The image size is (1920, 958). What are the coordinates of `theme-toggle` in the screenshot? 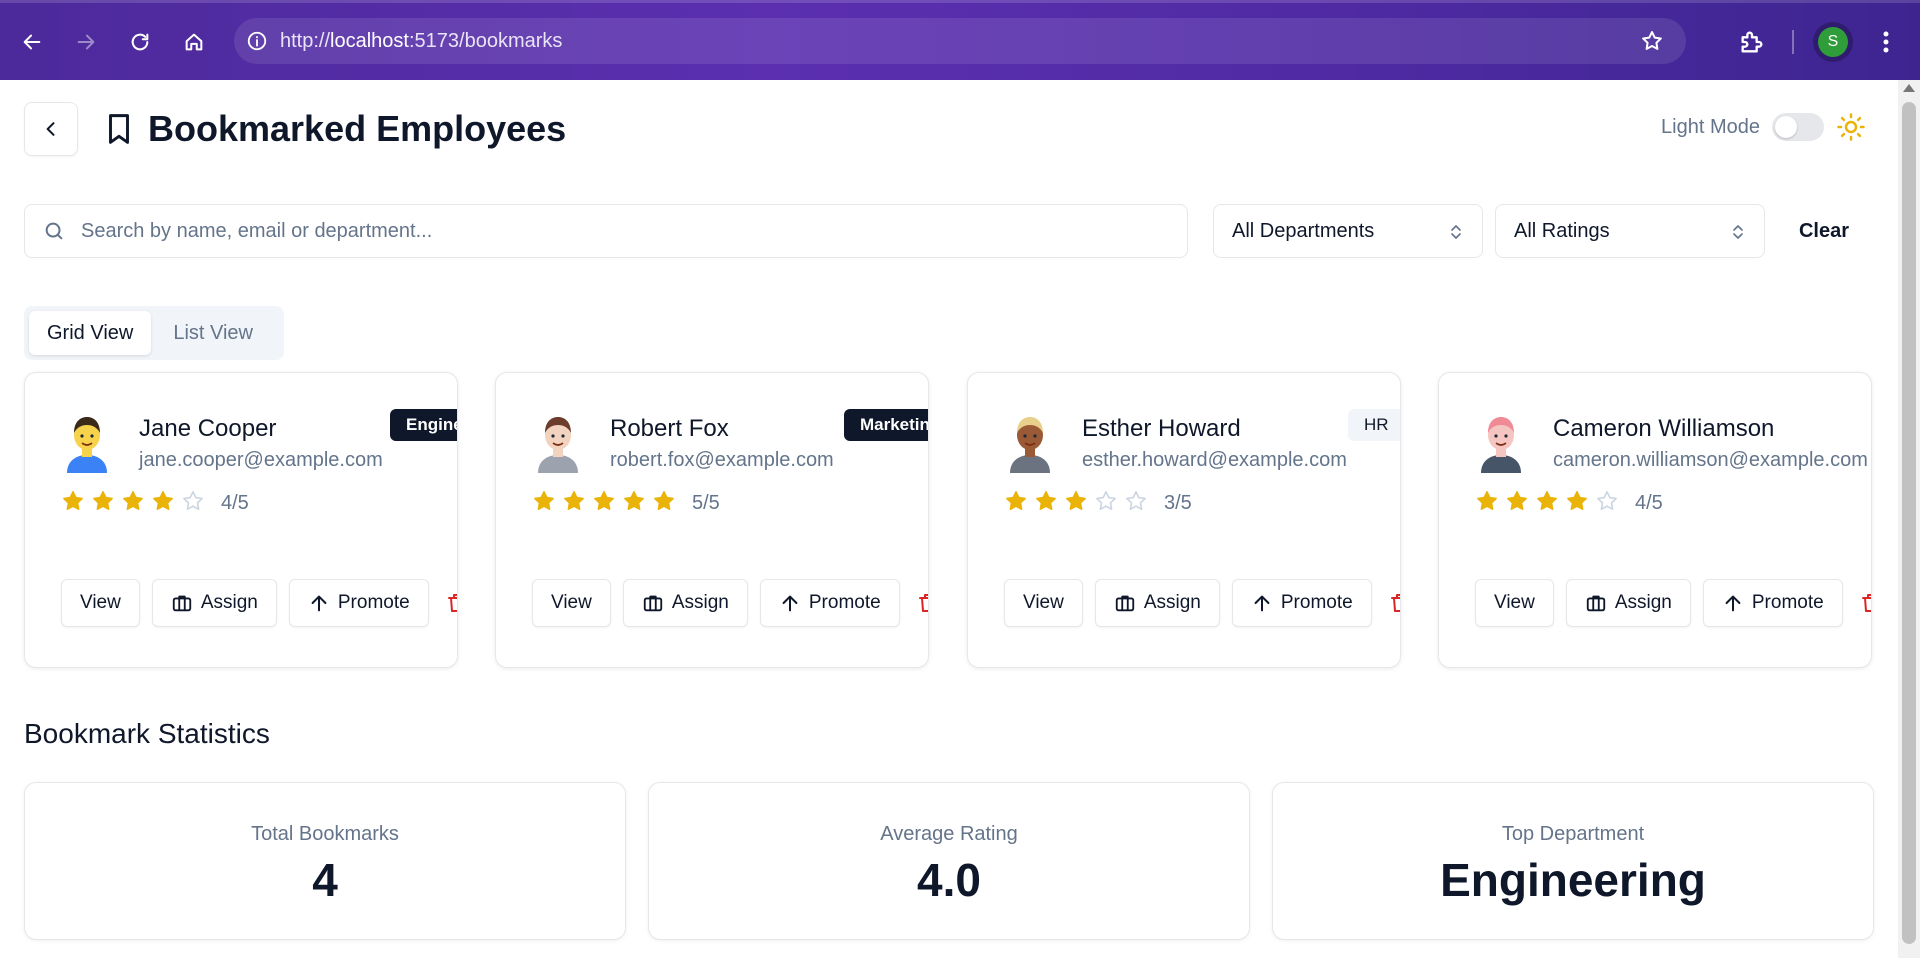 It's located at (1798, 127).